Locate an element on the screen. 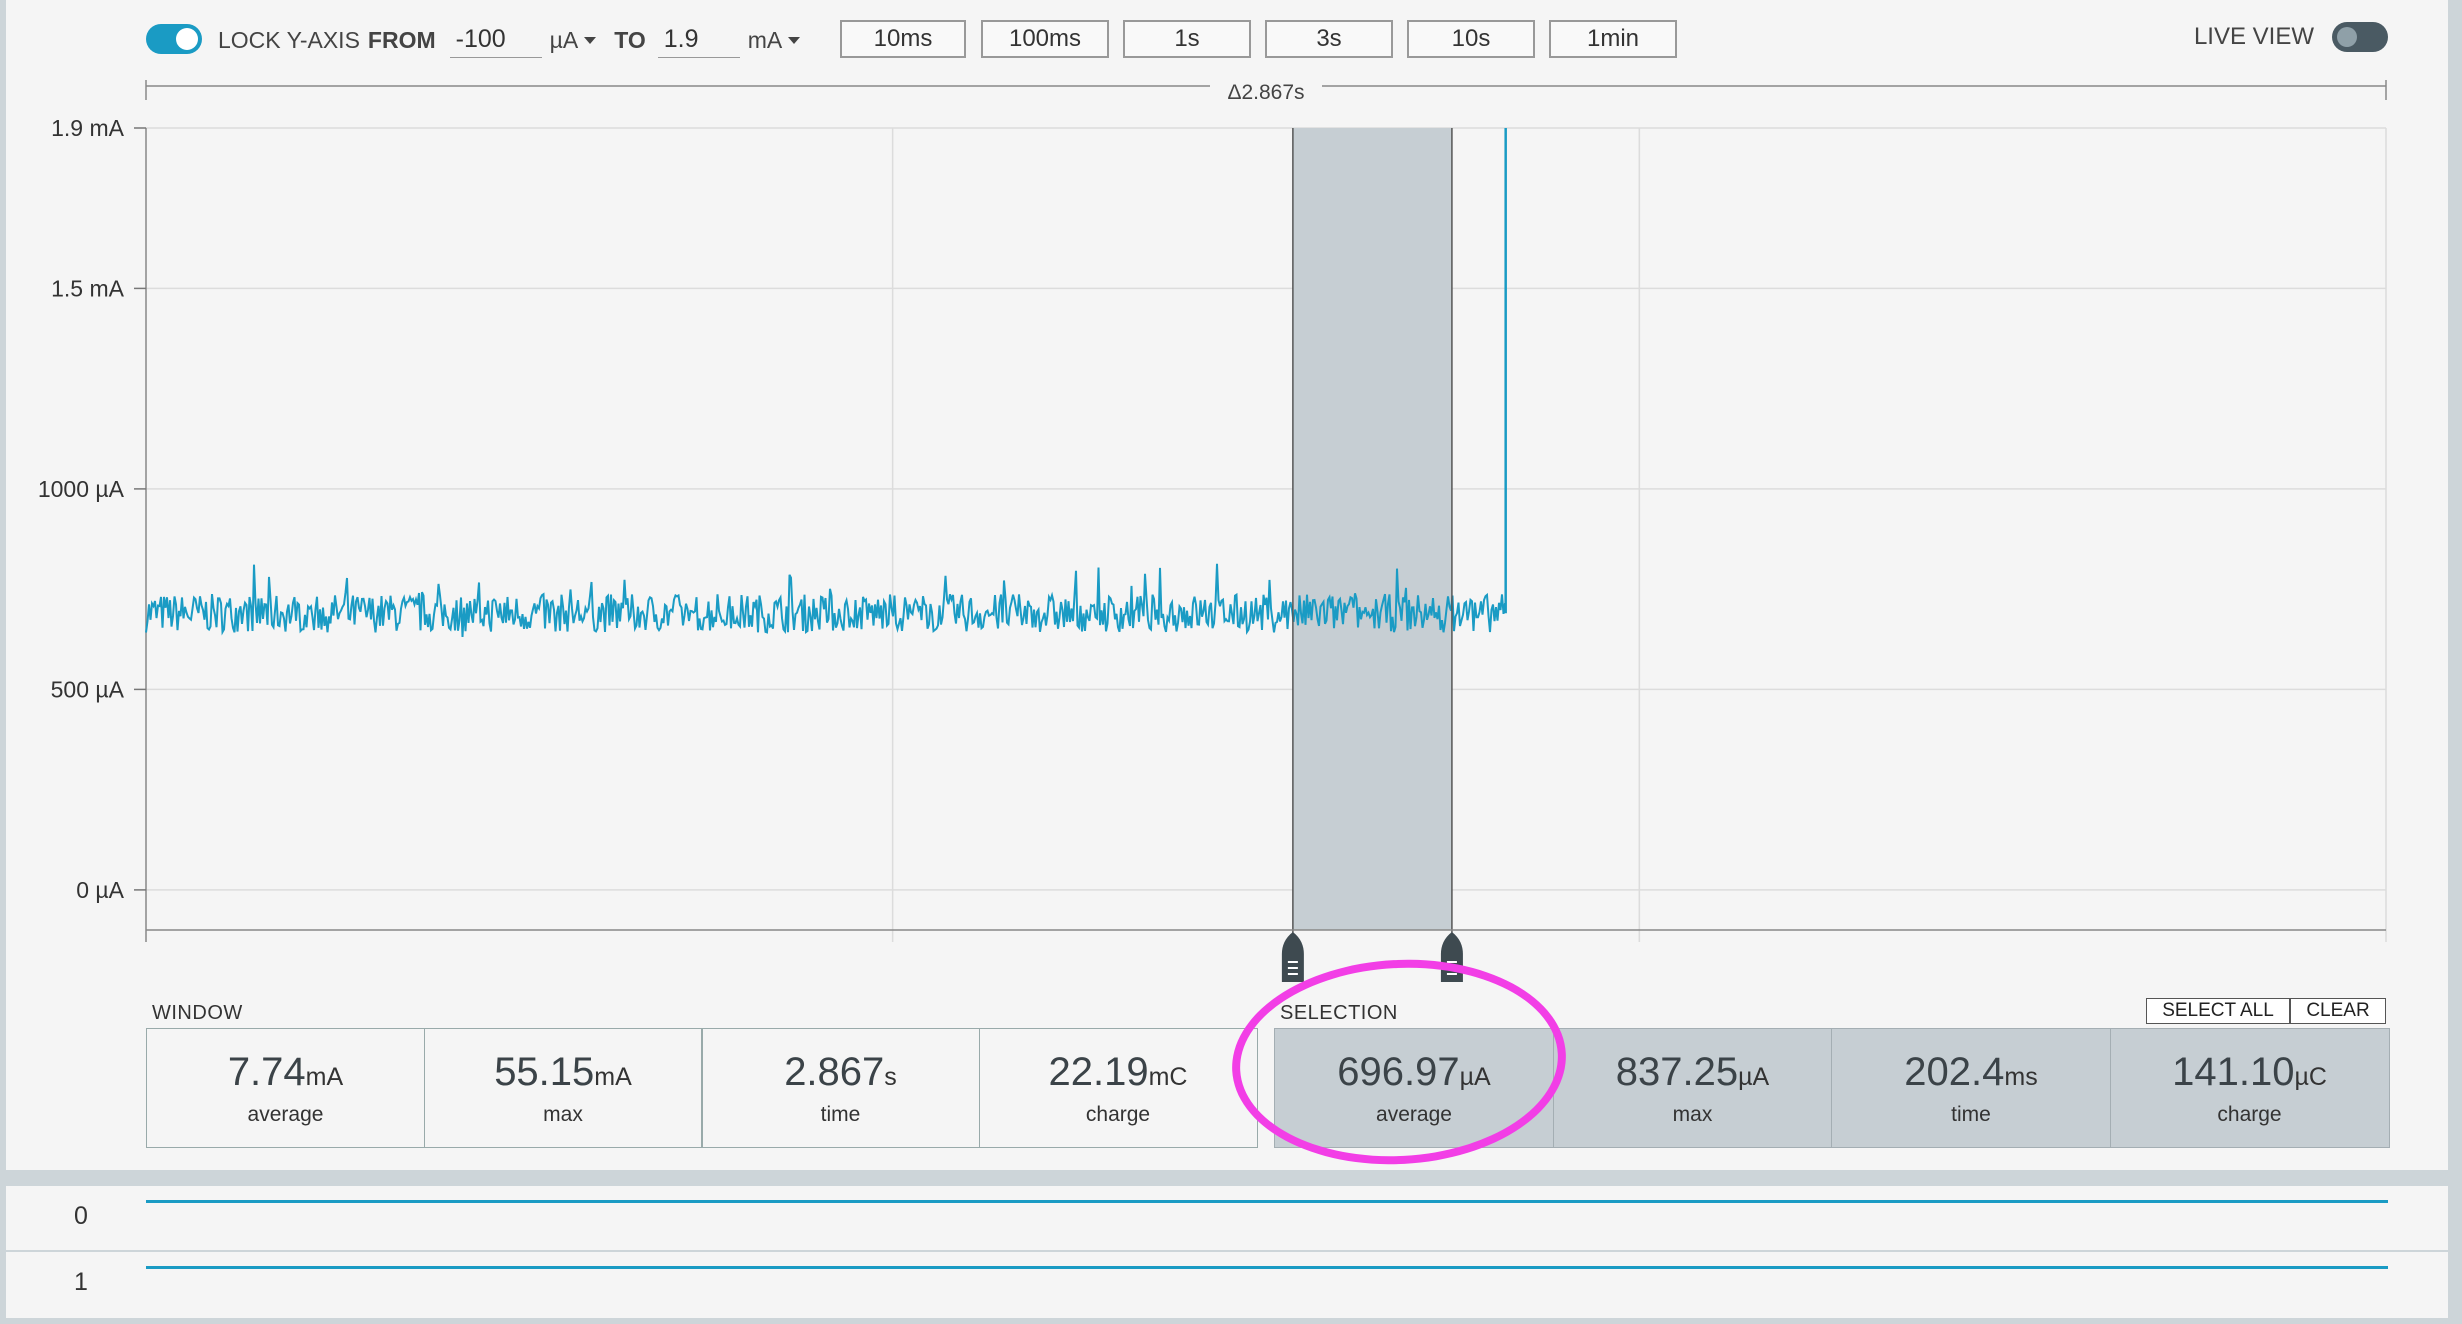 This screenshot has height=1324, width=2462. window-time-stat: 2.867s time is located at coordinates (840, 1088).